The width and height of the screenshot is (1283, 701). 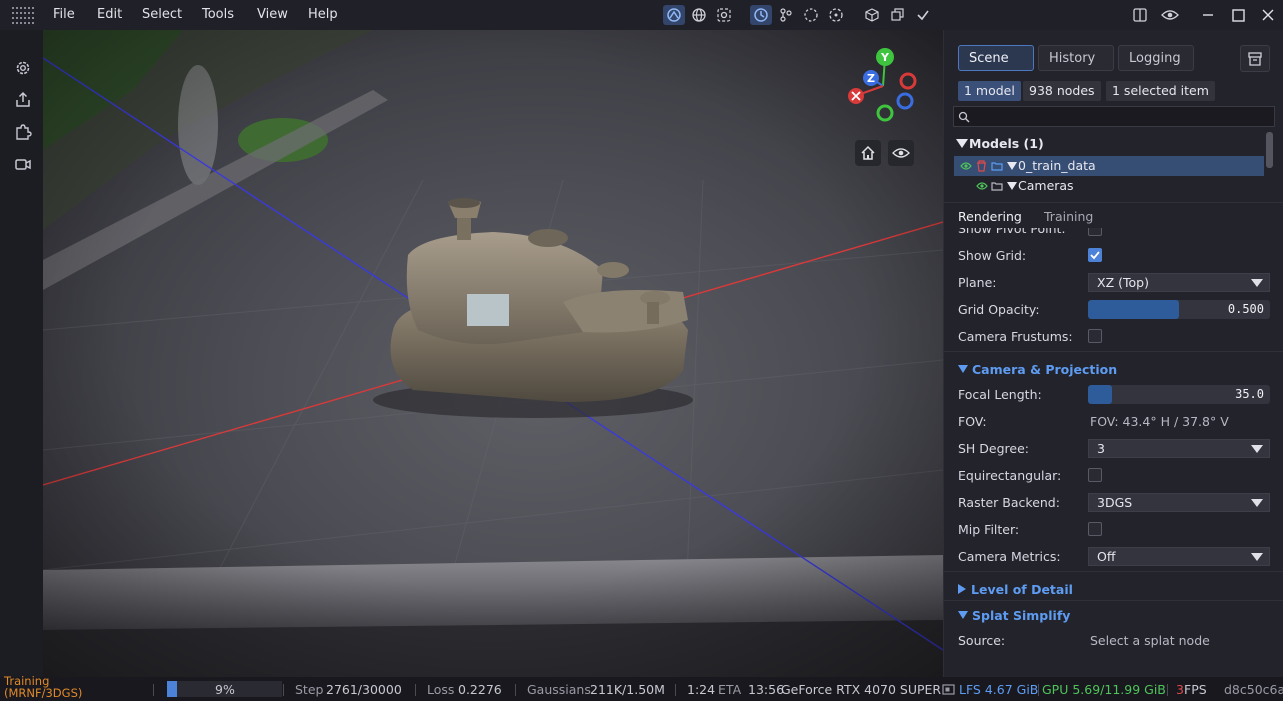 I want to click on mode-line-2: (MRNF/3DGS), so click(x=43, y=693).